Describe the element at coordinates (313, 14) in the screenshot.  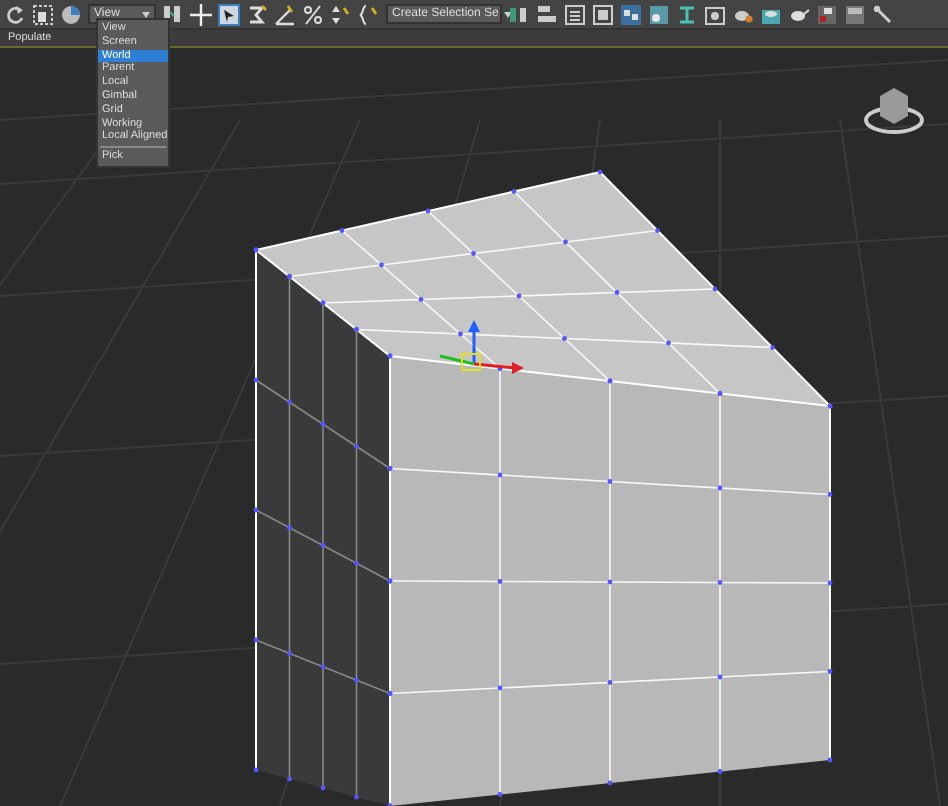
I see `percent-snap-icon` at that location.